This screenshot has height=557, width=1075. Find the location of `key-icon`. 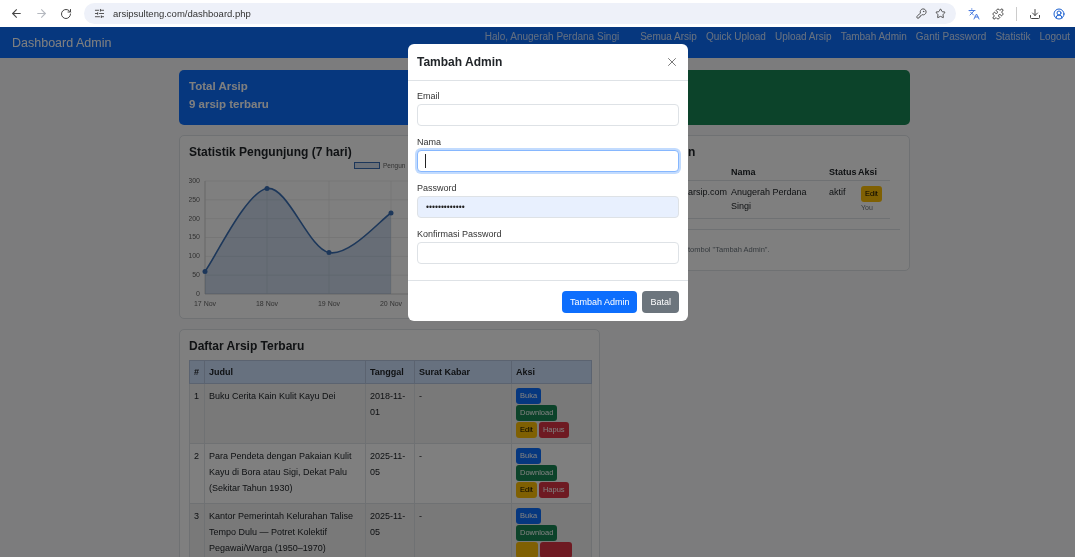

key-icon is located at coordinates (921, 13).